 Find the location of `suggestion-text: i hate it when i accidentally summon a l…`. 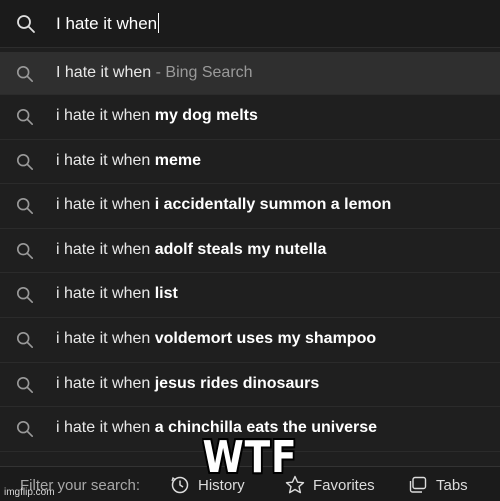

suggestion-text: i hate it when i accidentally summon a l… is located at coordinates (224, 205).